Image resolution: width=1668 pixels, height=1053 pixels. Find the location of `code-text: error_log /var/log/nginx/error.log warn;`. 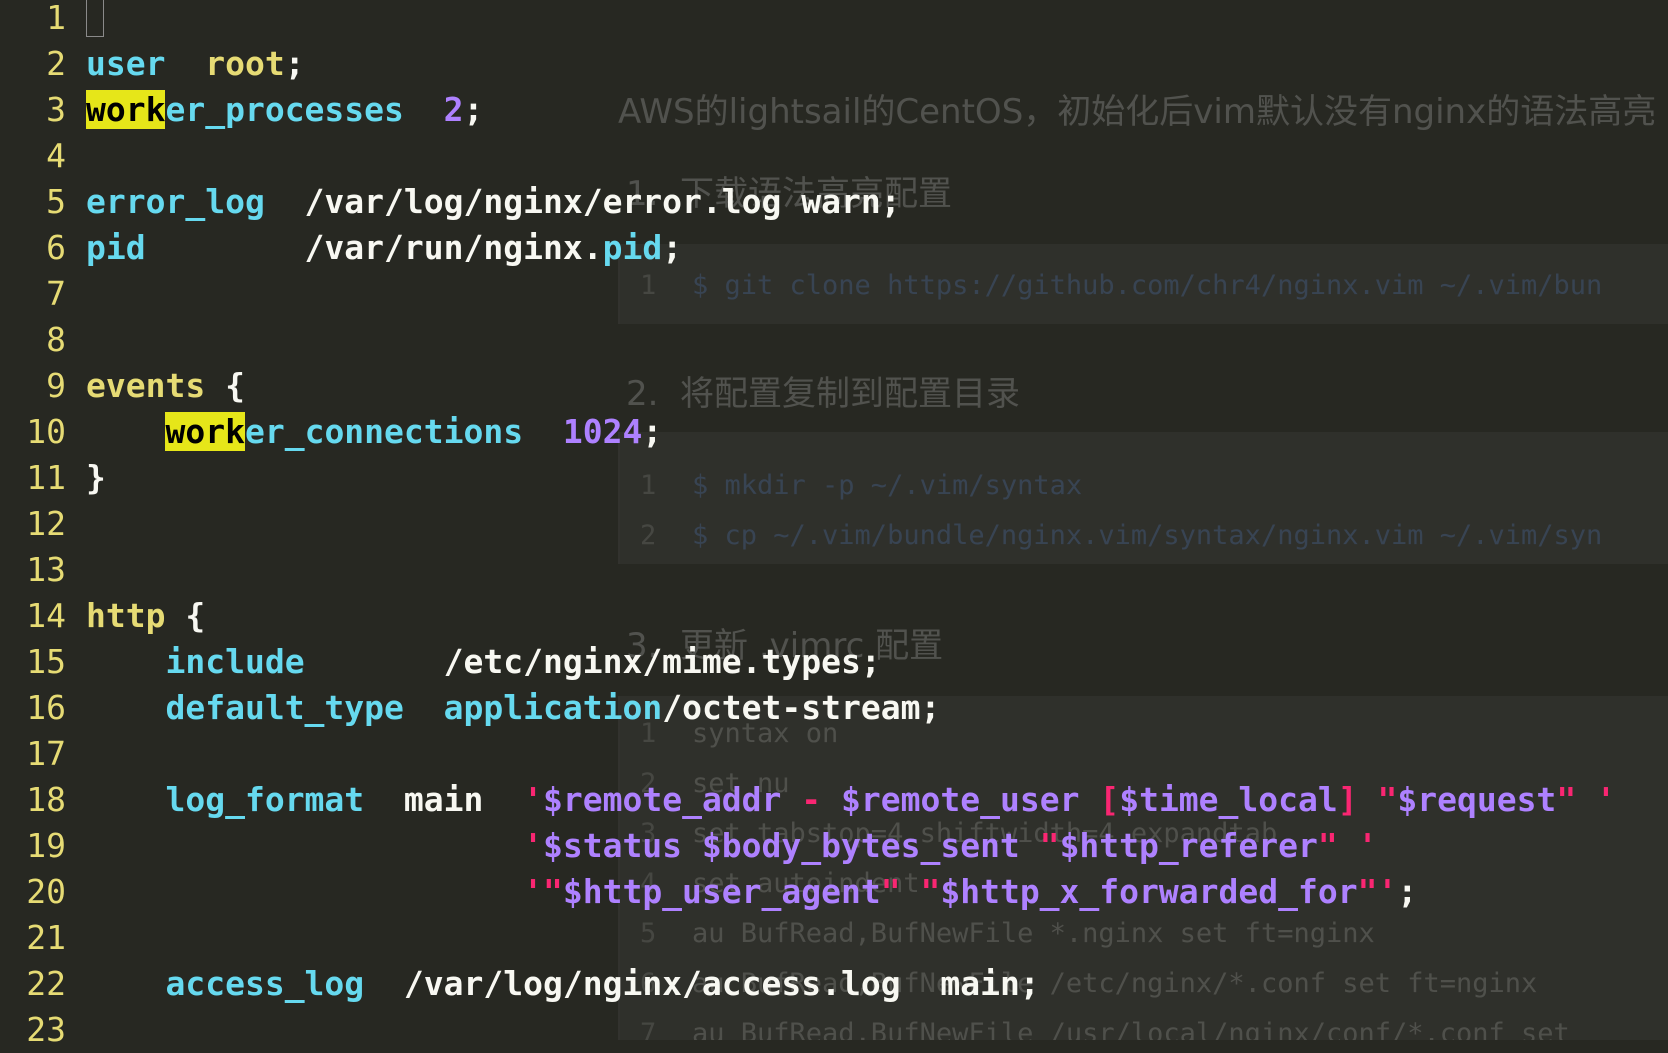

code-text: error_log /var/log/nginx/error.log warn; is located at coordinates (493, 202).